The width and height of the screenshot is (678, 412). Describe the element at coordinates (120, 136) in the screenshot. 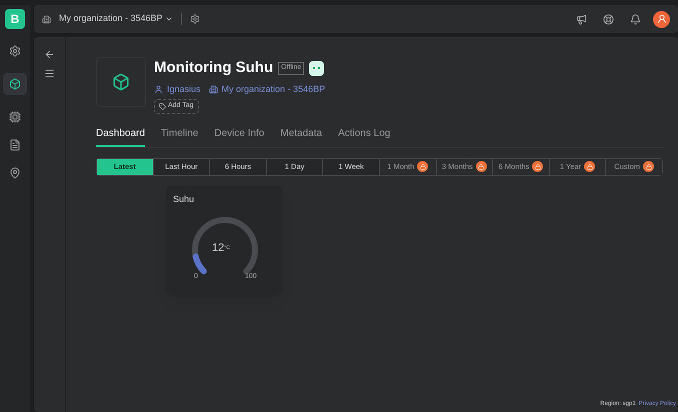

I see `tab: Dashboard` at that location.